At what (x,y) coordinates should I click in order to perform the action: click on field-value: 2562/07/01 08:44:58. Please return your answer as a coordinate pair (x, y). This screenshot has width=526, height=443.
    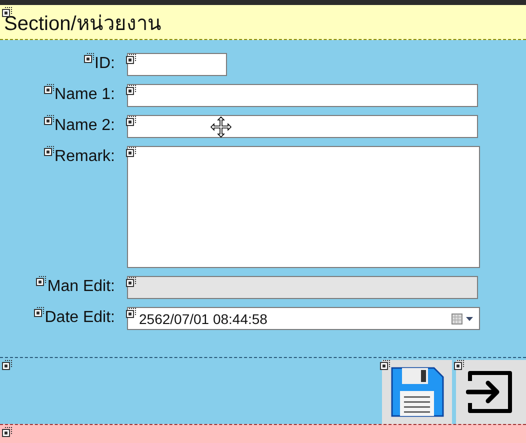
    Looking at the image, I should click on (203, 318).